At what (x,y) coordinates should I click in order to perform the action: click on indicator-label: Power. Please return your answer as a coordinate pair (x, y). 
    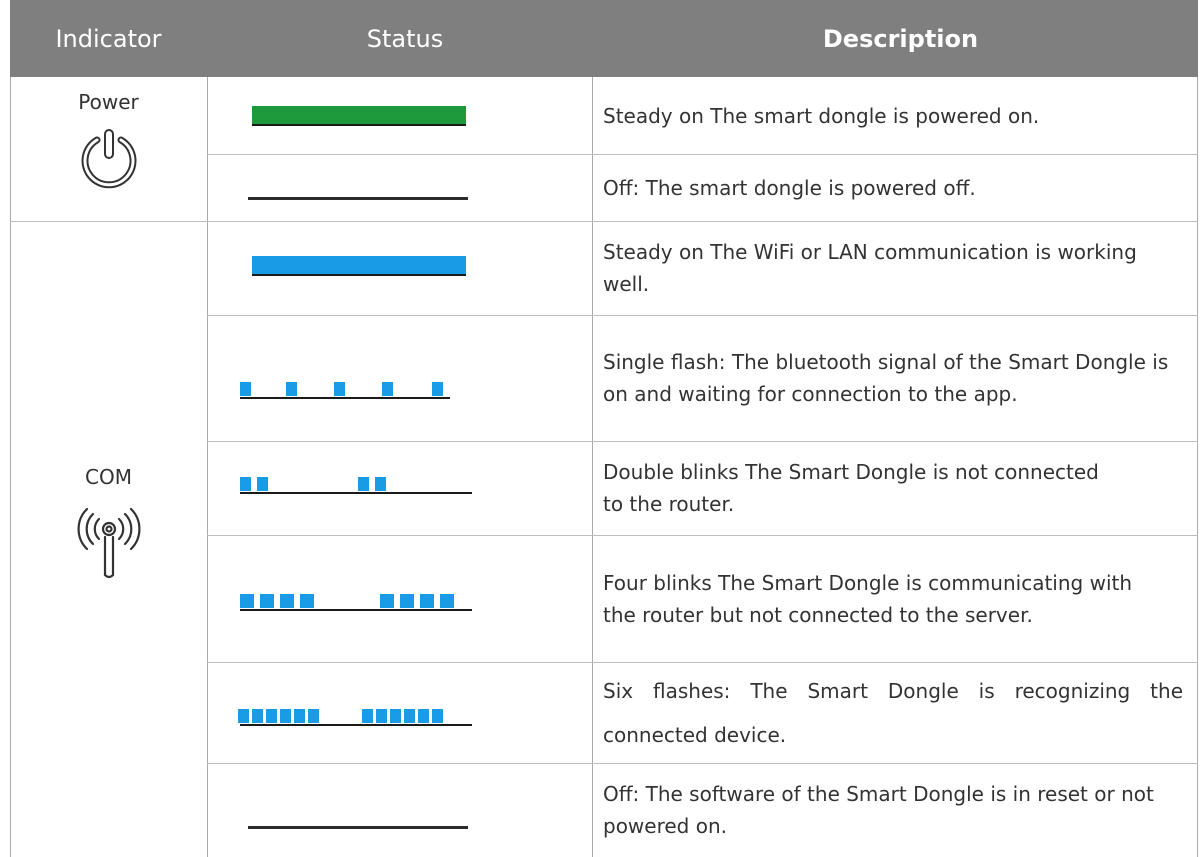
    Looking at the image, I should click on (108, 102).